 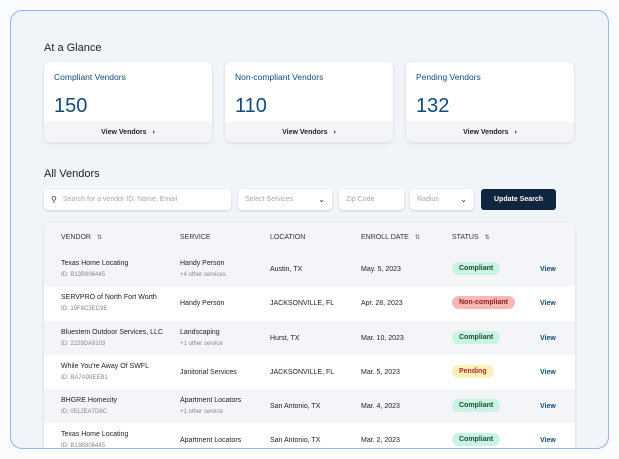 What do you see at coordinates (286, 269) in the screenshot?
I see `location: Austin, TX` at bounding box center [286, 269].